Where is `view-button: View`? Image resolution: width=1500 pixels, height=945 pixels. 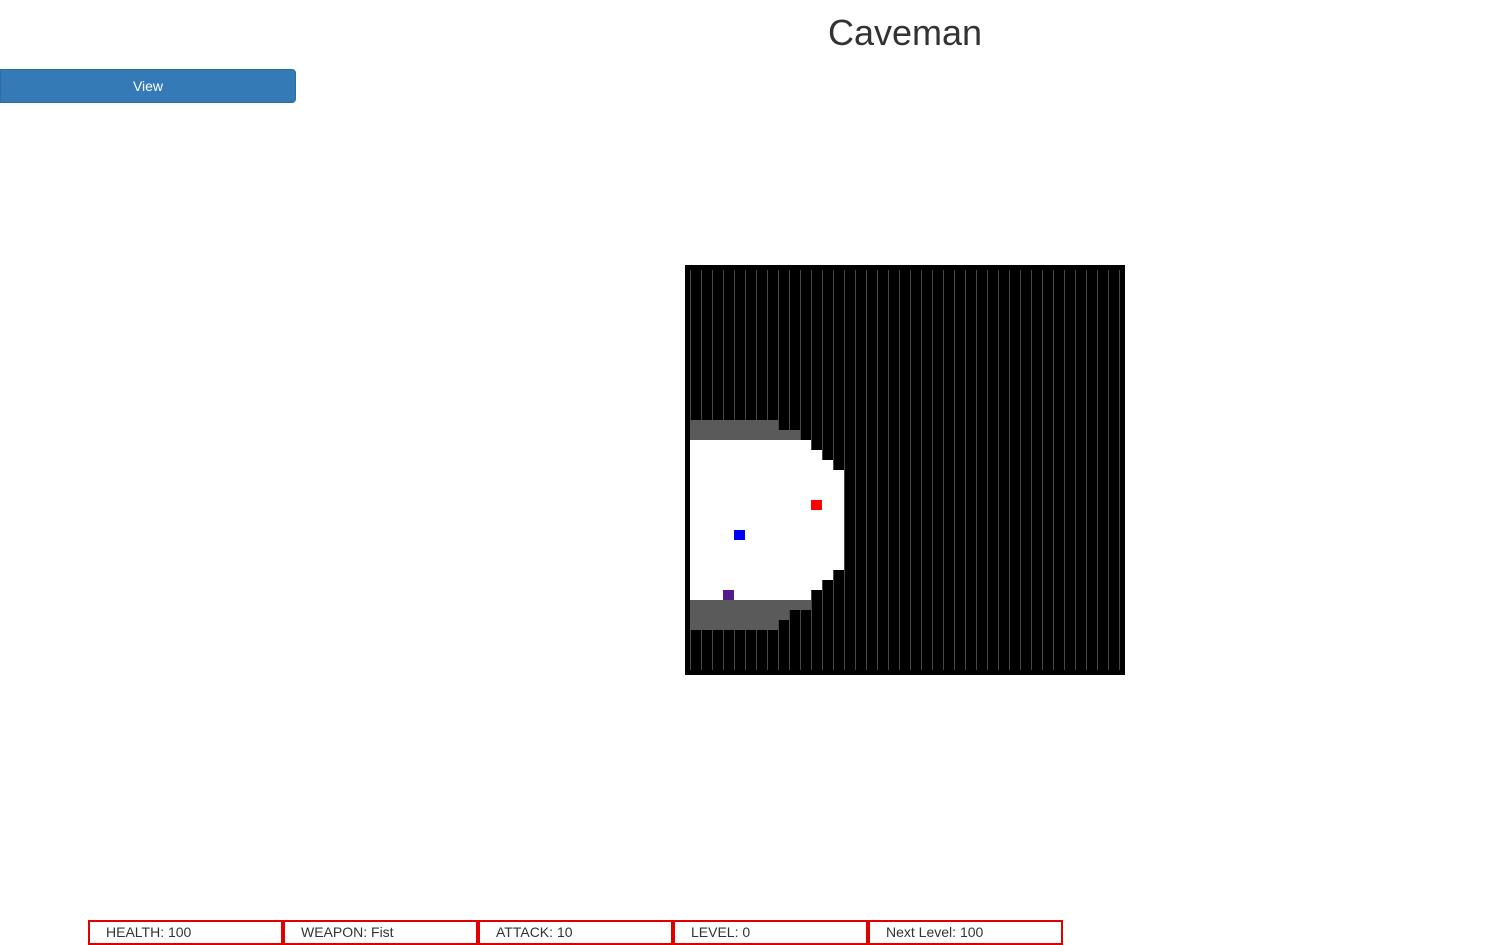 view-button: View is located at coordinates (148, 86).